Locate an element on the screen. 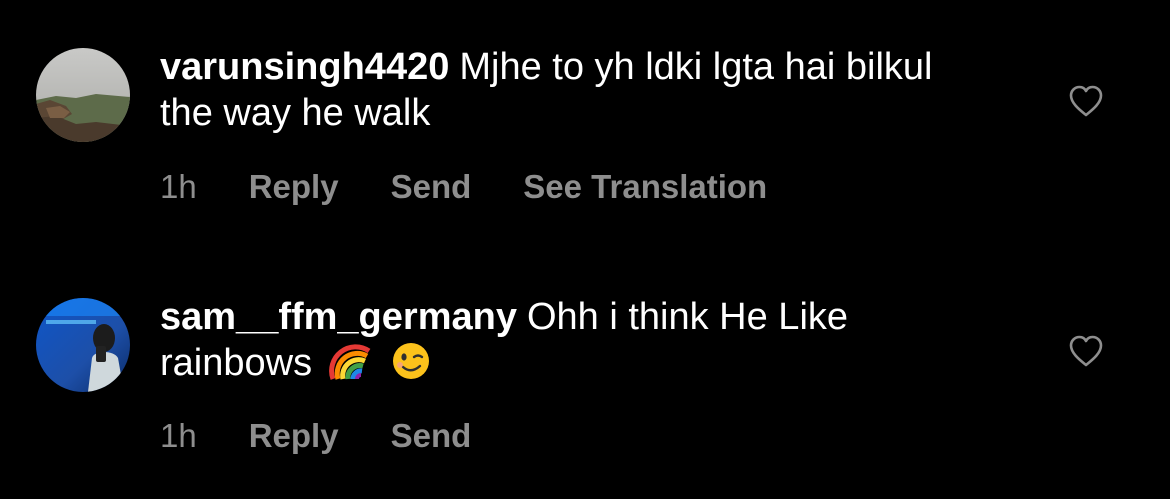 This screenshot has height=499, width=1170. avatar-person-photo is located at coordinates (83, 345).